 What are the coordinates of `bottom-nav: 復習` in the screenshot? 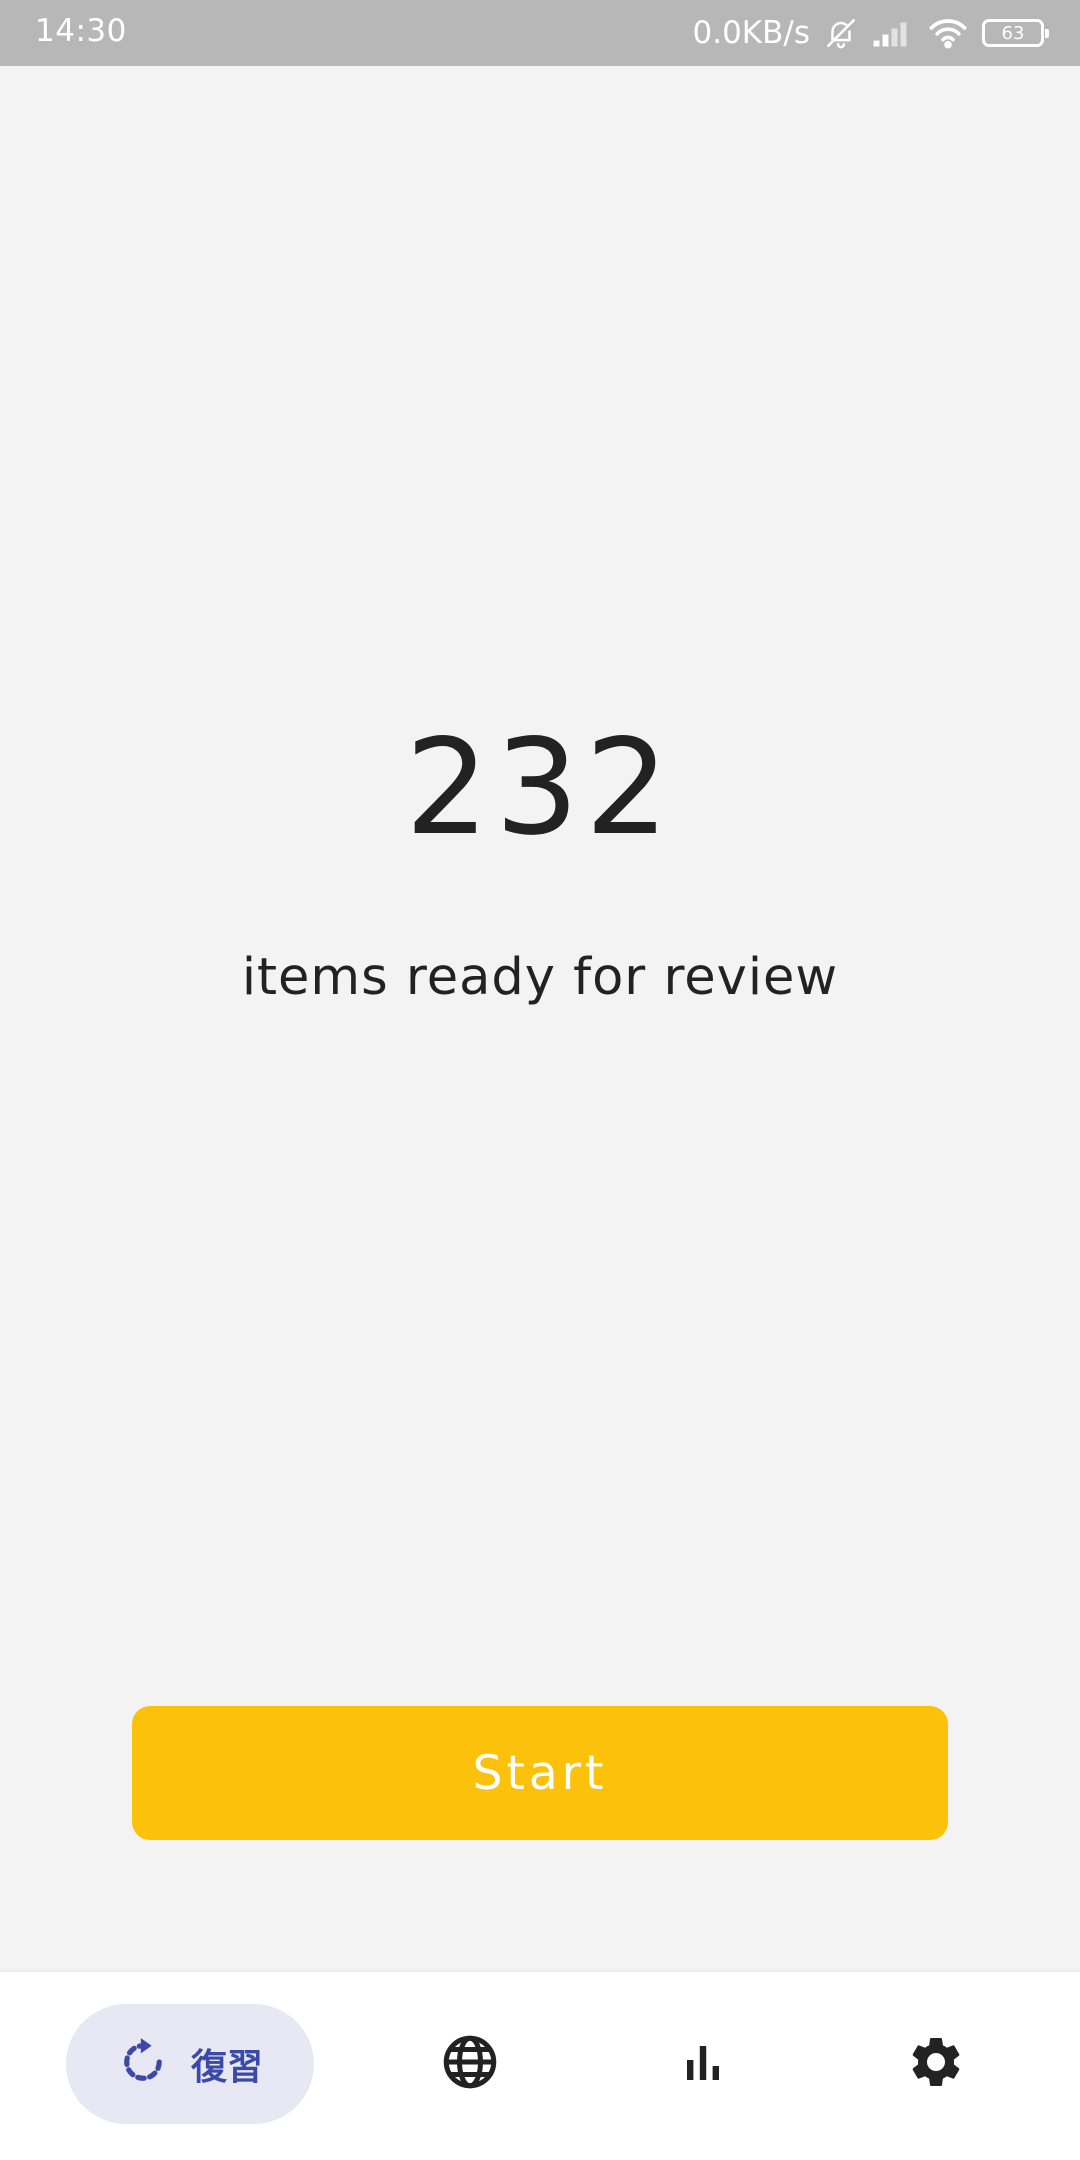 It's located at (540, 2066).